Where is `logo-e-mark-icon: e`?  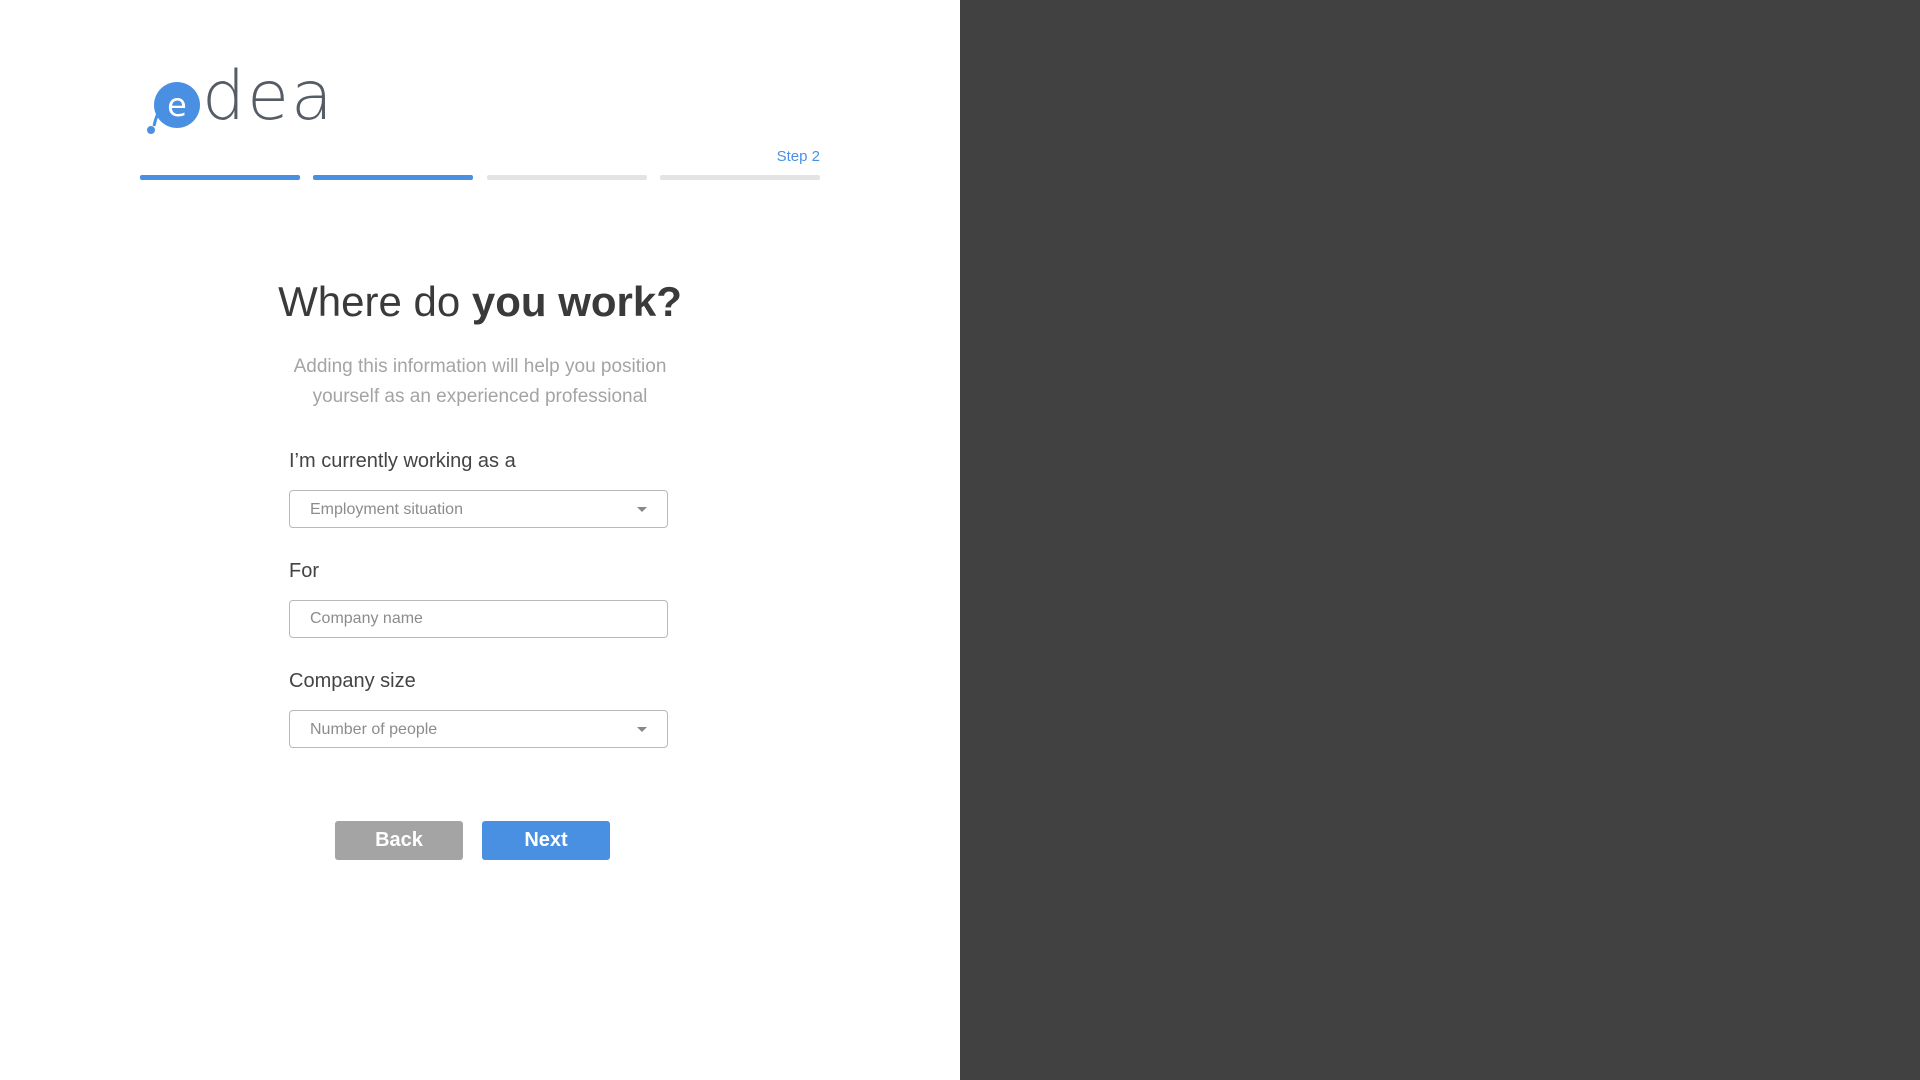 logo-e-mark-icon: e is located at coordinates (173, 108).